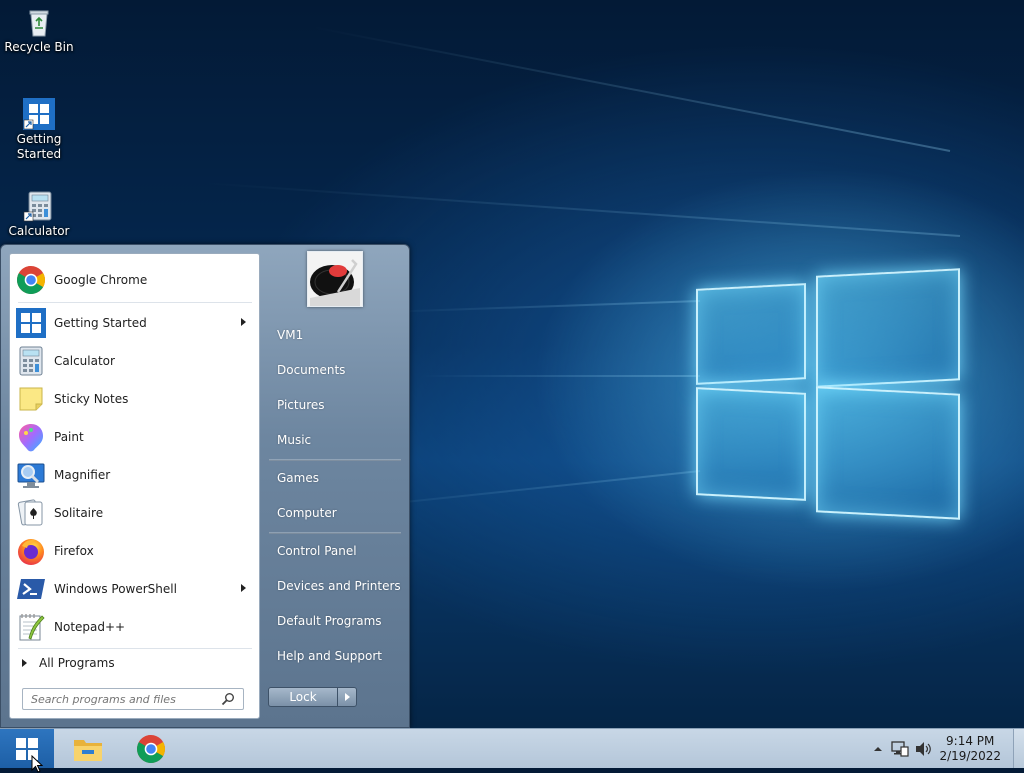  I want to click on program-label: Getting Started, so click(100, 323).